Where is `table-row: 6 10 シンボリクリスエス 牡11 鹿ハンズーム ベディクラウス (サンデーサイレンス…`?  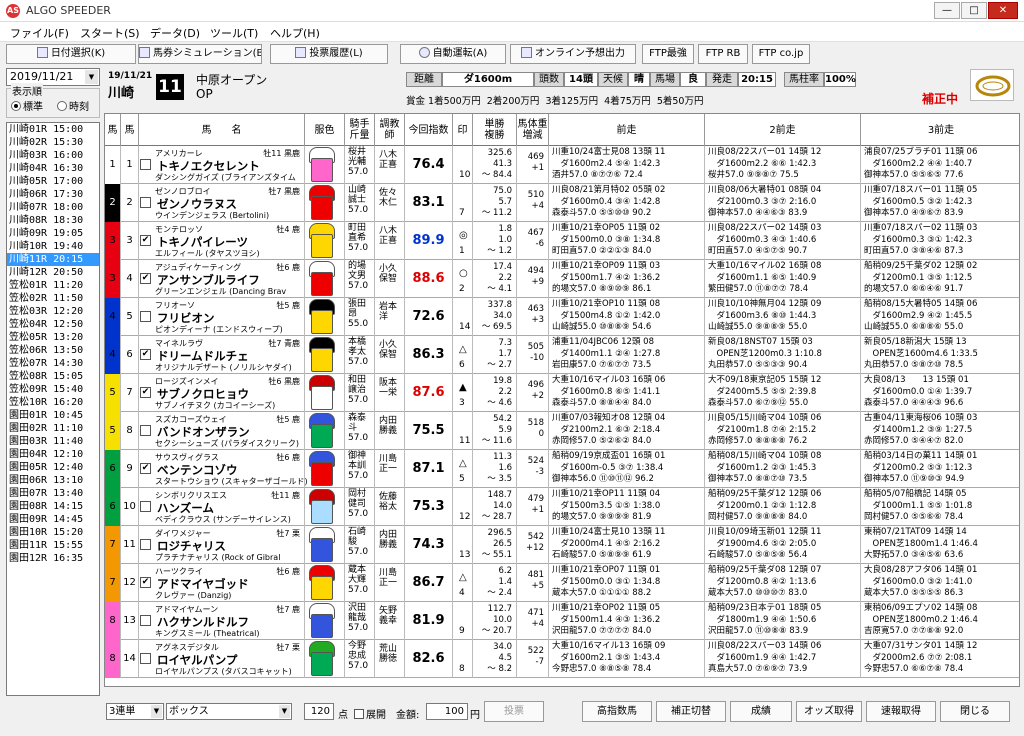 table-row: 6 10 シンボリクリスエス 牡11 鹿ハンズーム ベディクラウス (サンデーサイレンス… is located at coordinates (562, 507).